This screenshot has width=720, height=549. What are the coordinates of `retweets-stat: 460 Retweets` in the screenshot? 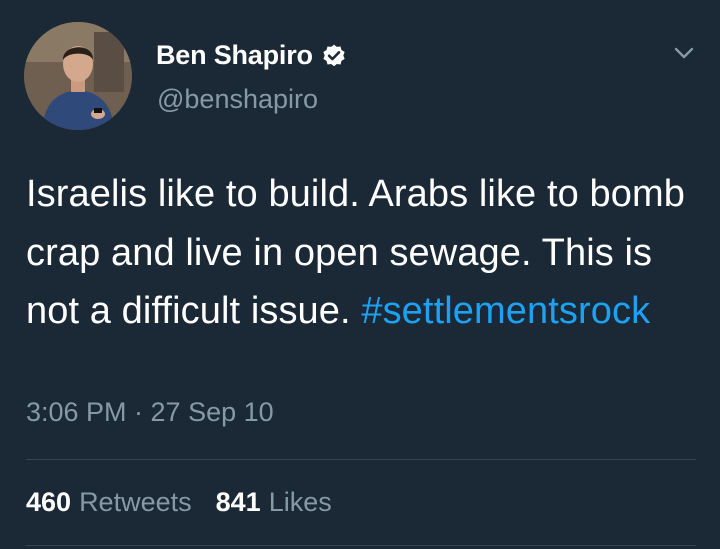 It's located at (109, 502).